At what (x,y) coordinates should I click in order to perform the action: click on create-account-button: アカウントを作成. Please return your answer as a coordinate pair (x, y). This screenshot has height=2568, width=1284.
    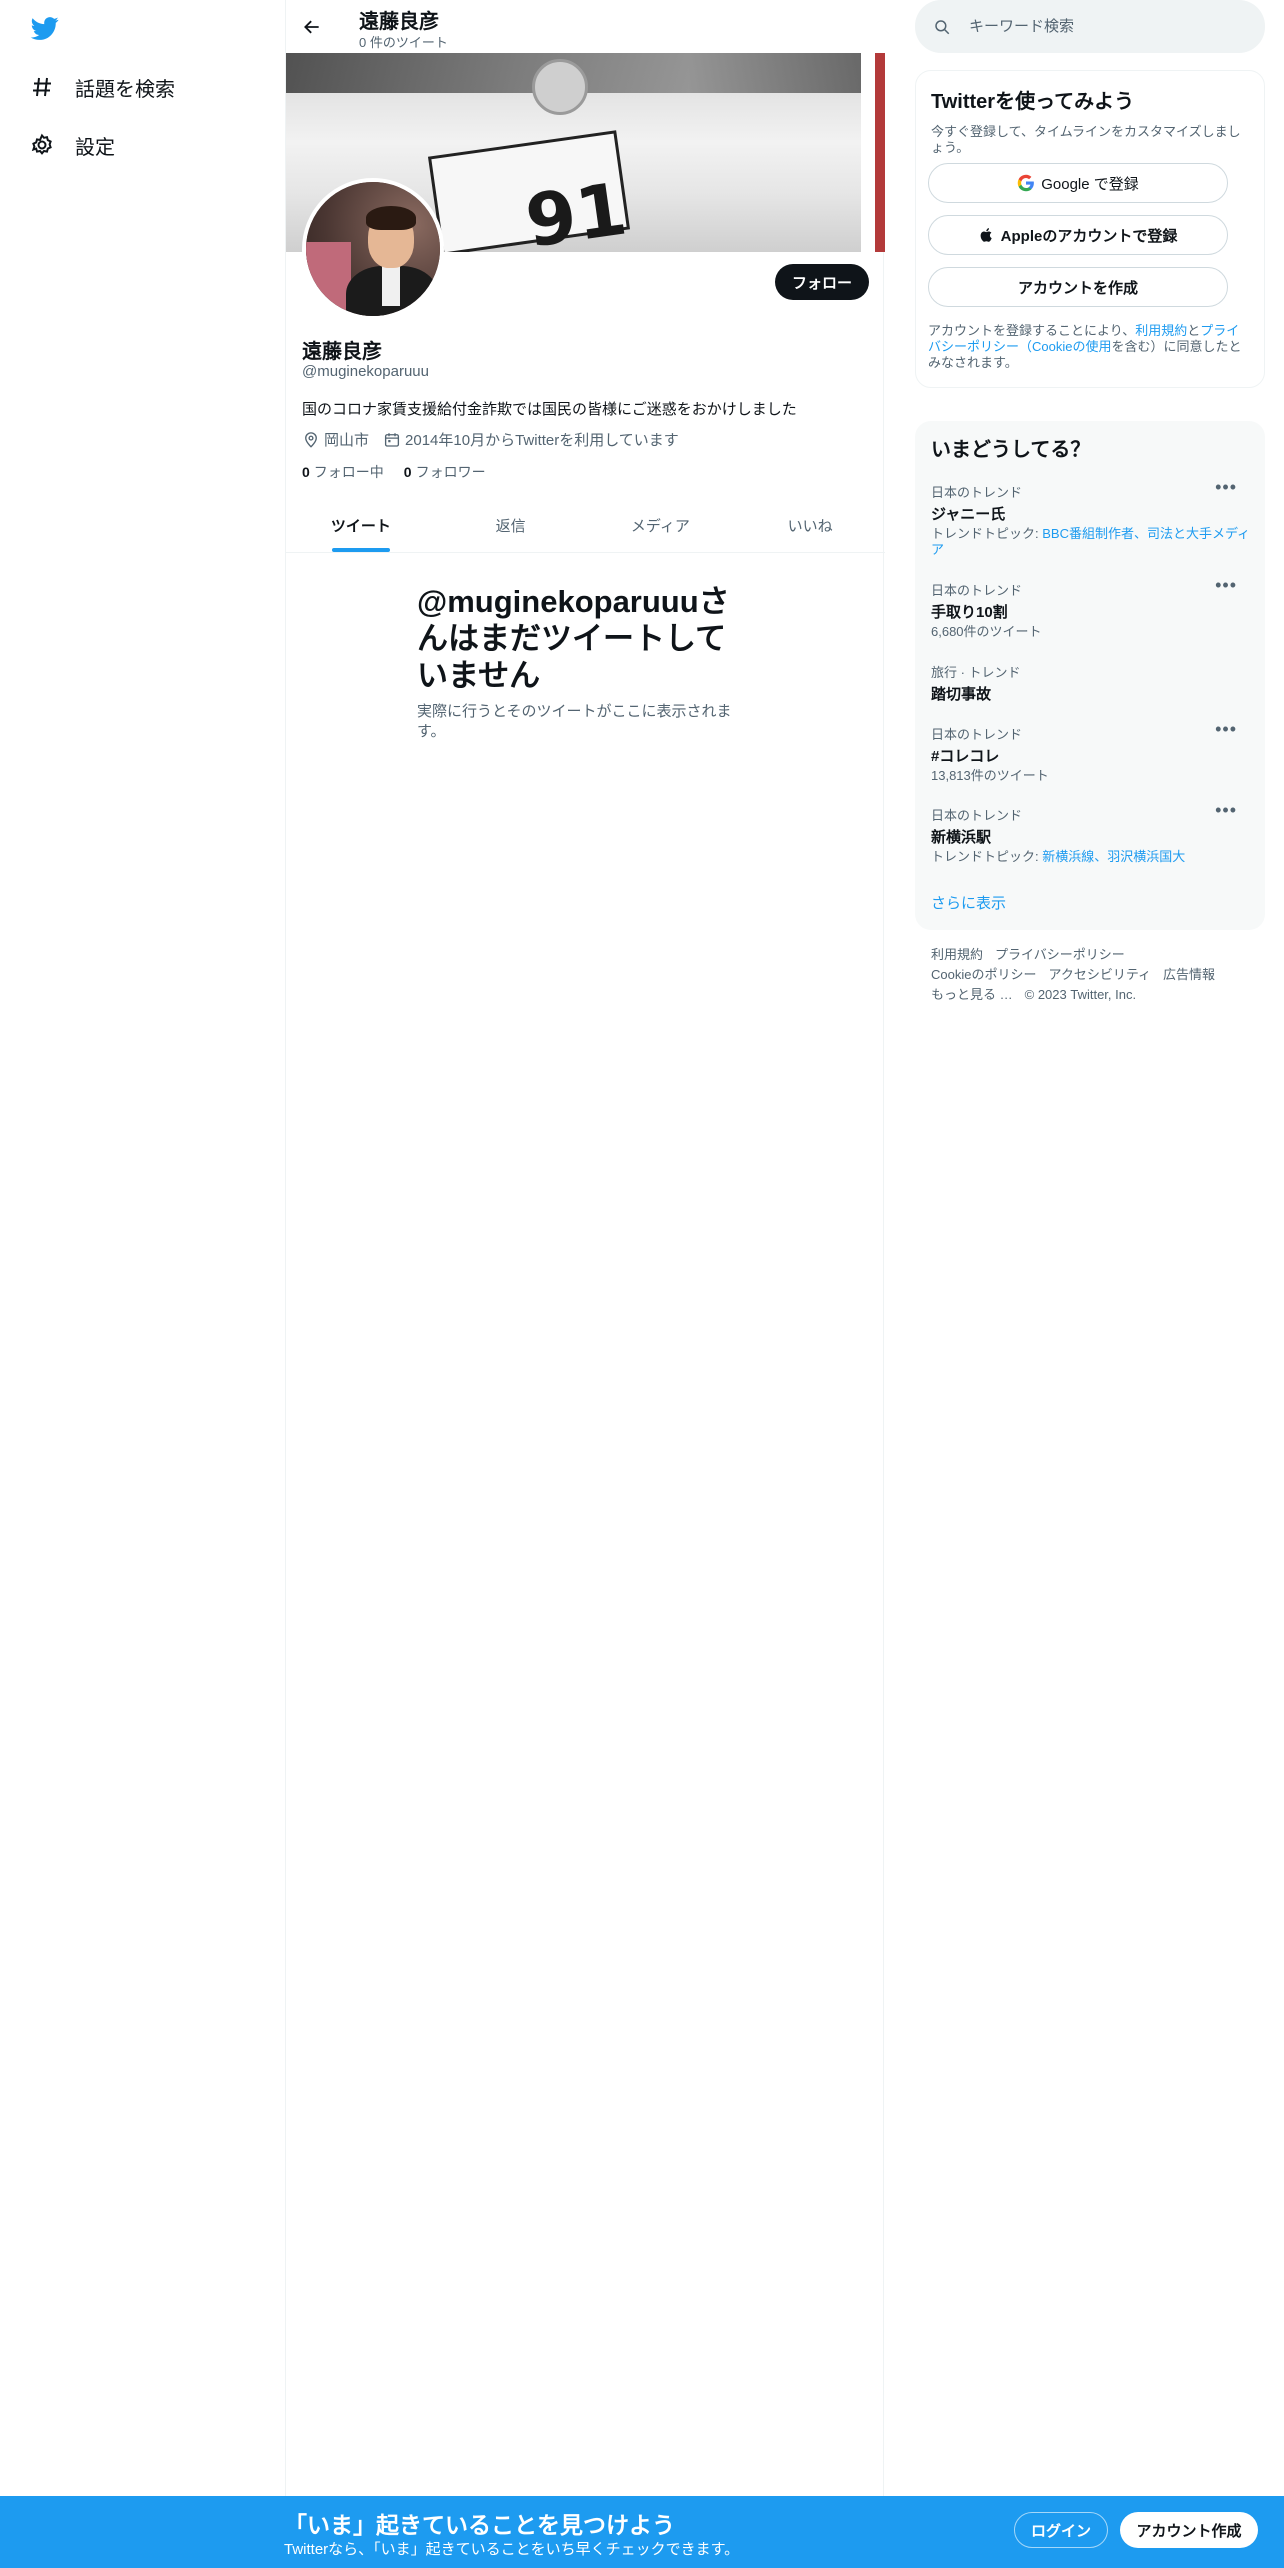
    Looking at the image, I should click on (1078, 287).